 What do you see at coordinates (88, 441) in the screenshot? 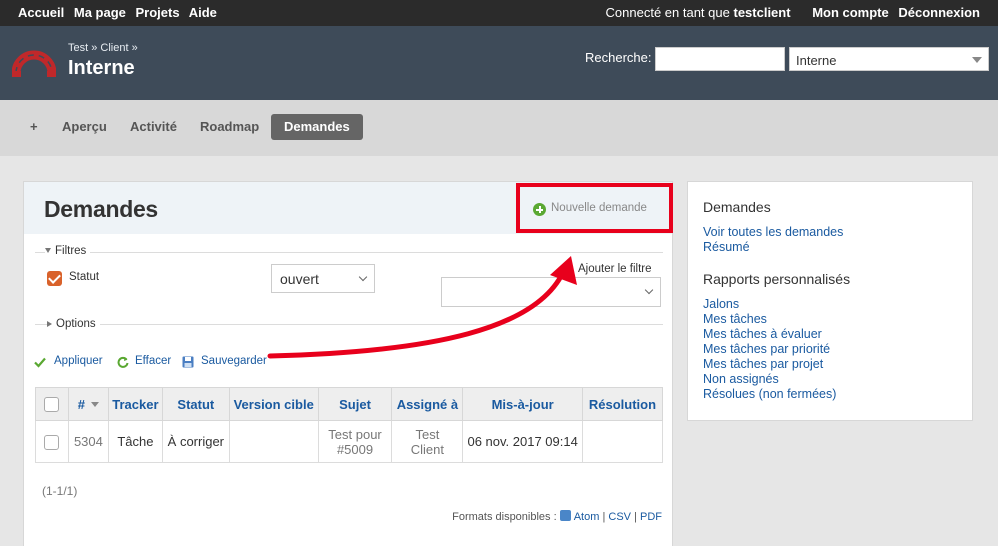
I see `issue-id: 5304` at bounding box center [88, 441].